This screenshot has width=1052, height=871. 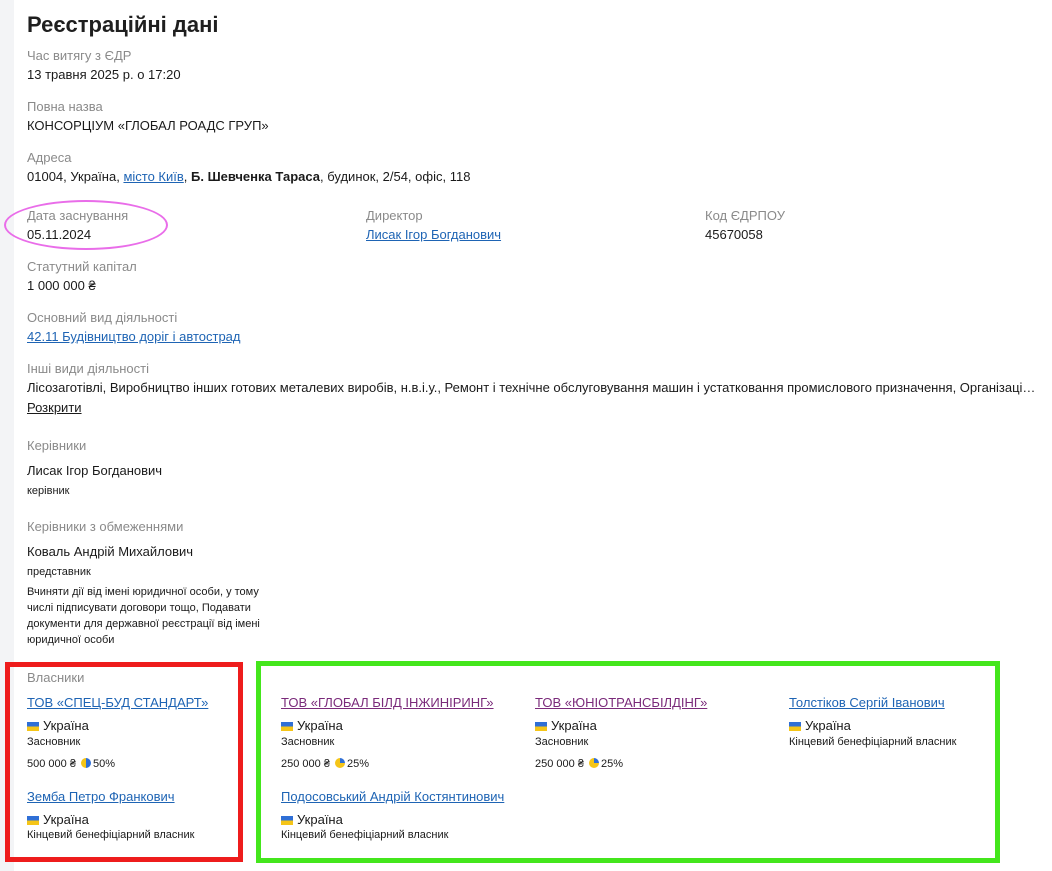 I want to click on capital-value: 1 000 000 ₴, so click(x=61, y=285).